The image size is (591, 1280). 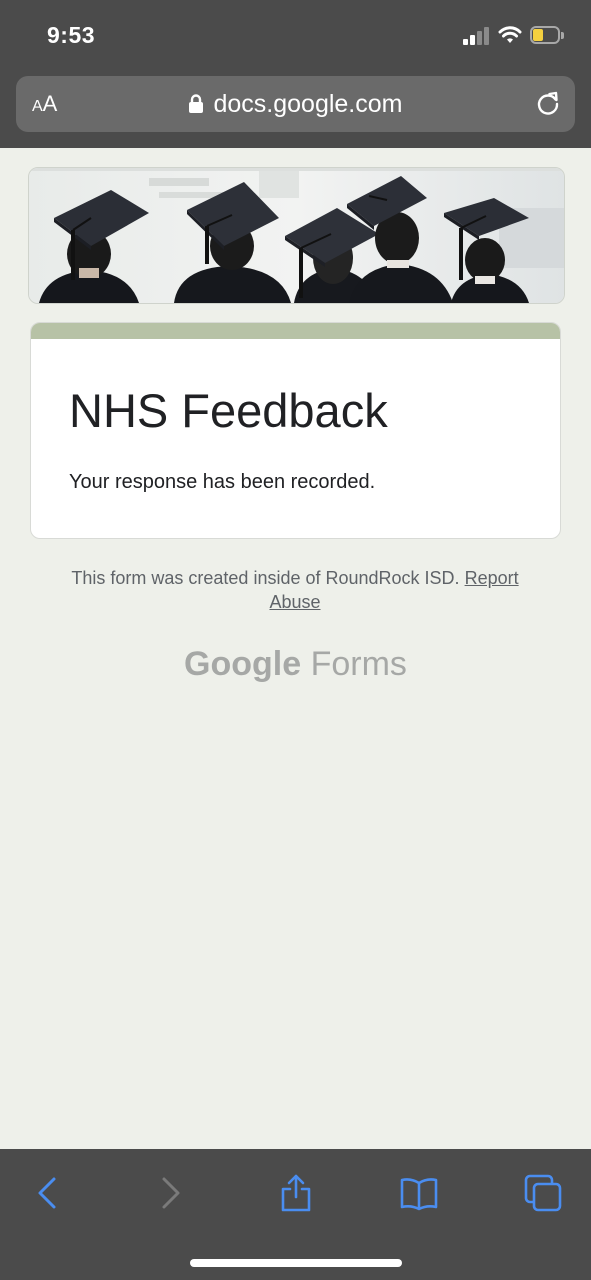 I want to click on status-bar: 9:53, so click(x=295, y=36).